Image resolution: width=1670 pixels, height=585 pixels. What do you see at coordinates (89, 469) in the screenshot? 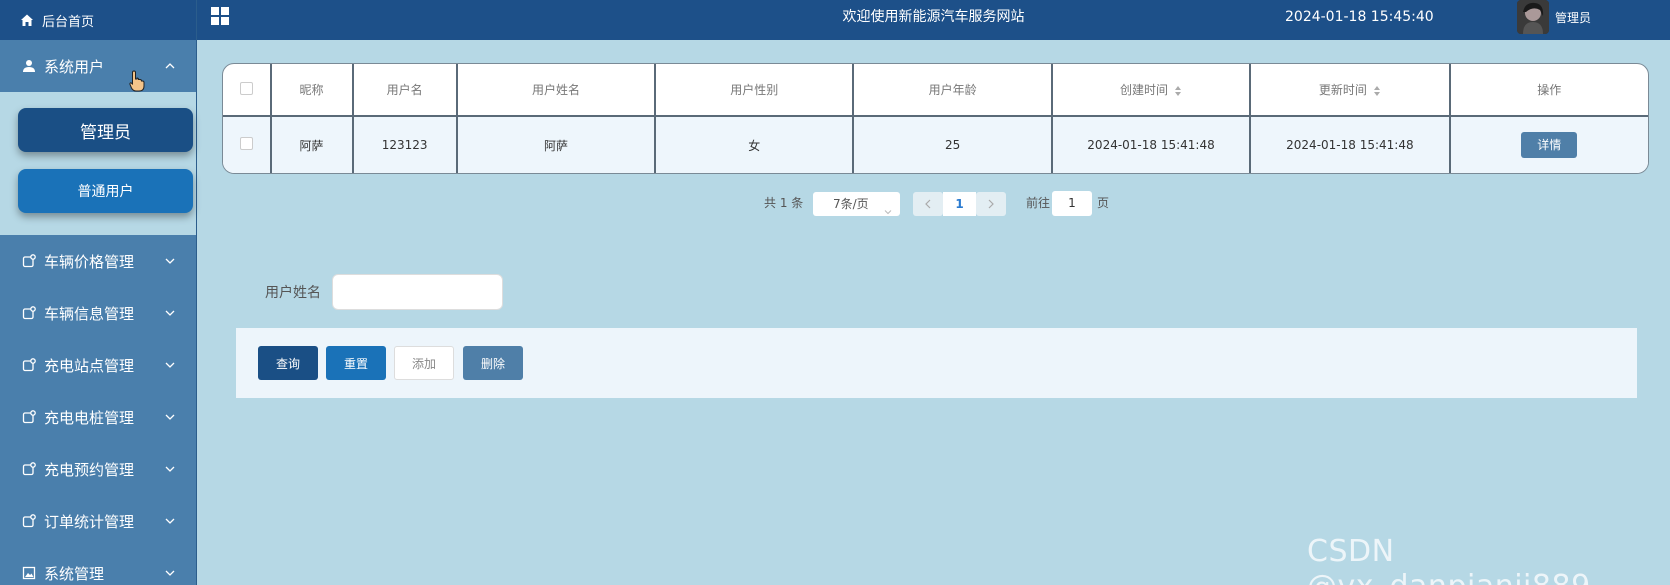
I see `sidebar-item-label: 充电预约管理` at bounding box center [89, 469].